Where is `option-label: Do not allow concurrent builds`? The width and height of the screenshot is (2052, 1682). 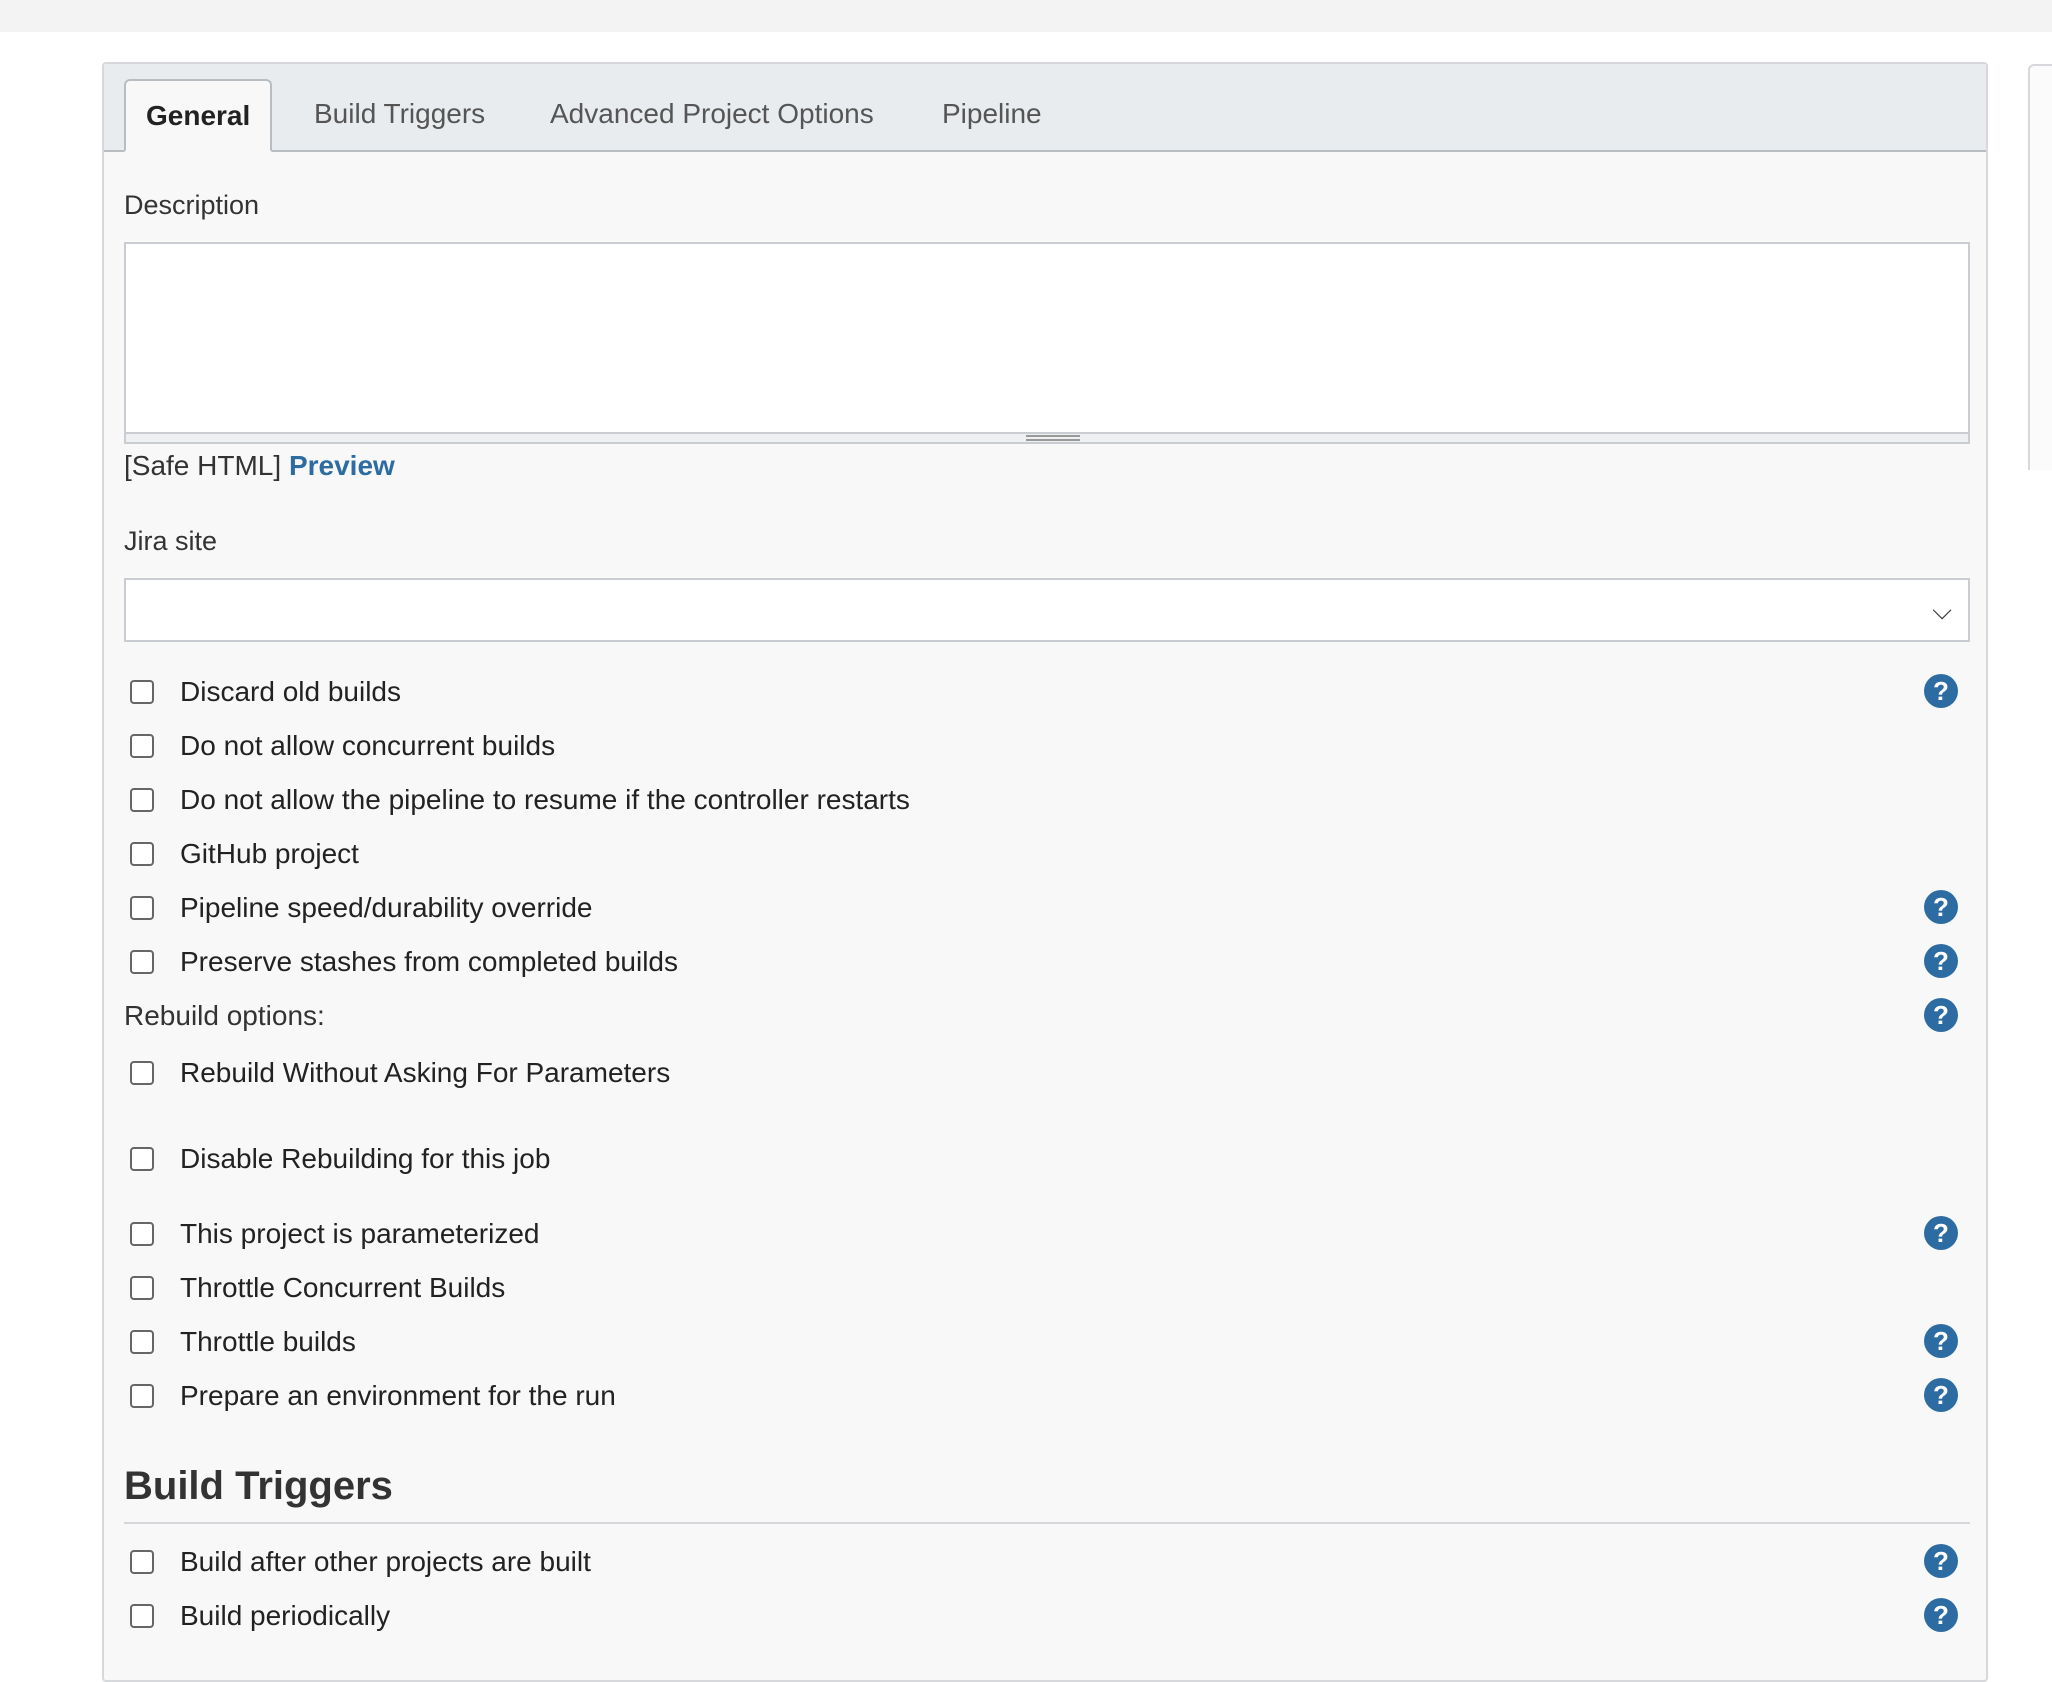 option-label: Do not allow concurrent builds is located at coordinates (368, 745).